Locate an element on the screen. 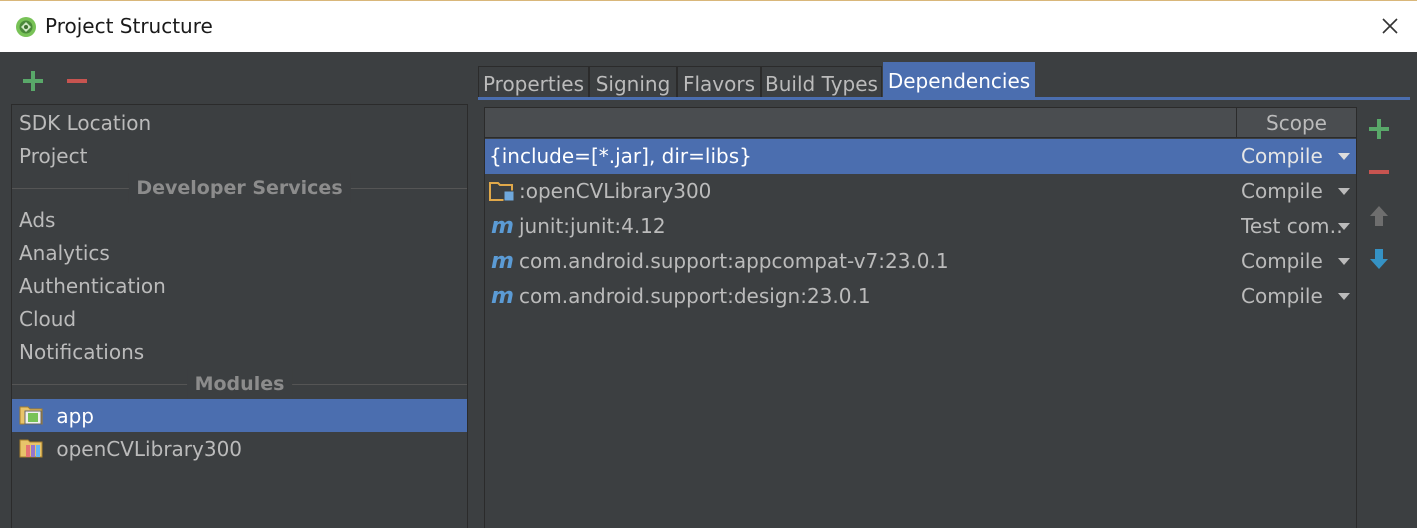 The width and height of the screenshot is (1417, 528). section-title: Developer Services is located at coordinates (239, 188).